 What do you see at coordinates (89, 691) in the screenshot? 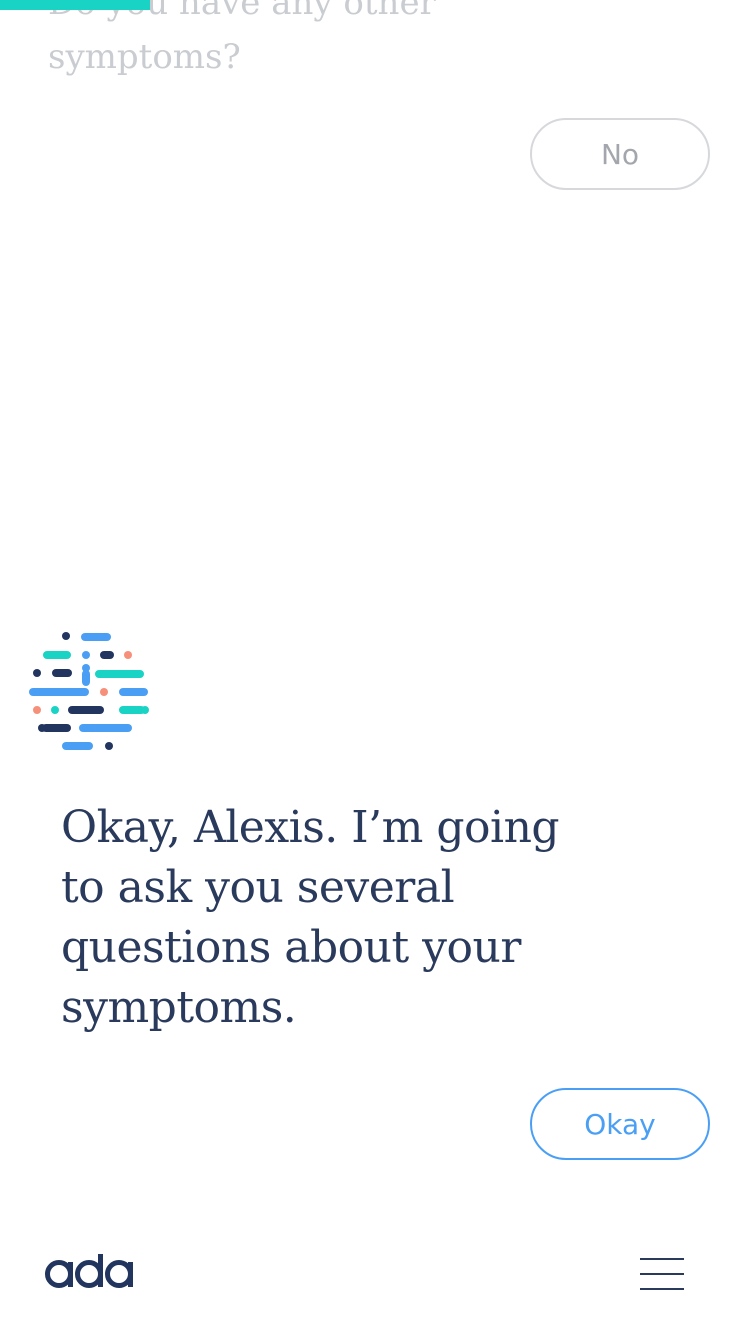
I see `ada-avatar-icon` at bounding box center [89, 691].